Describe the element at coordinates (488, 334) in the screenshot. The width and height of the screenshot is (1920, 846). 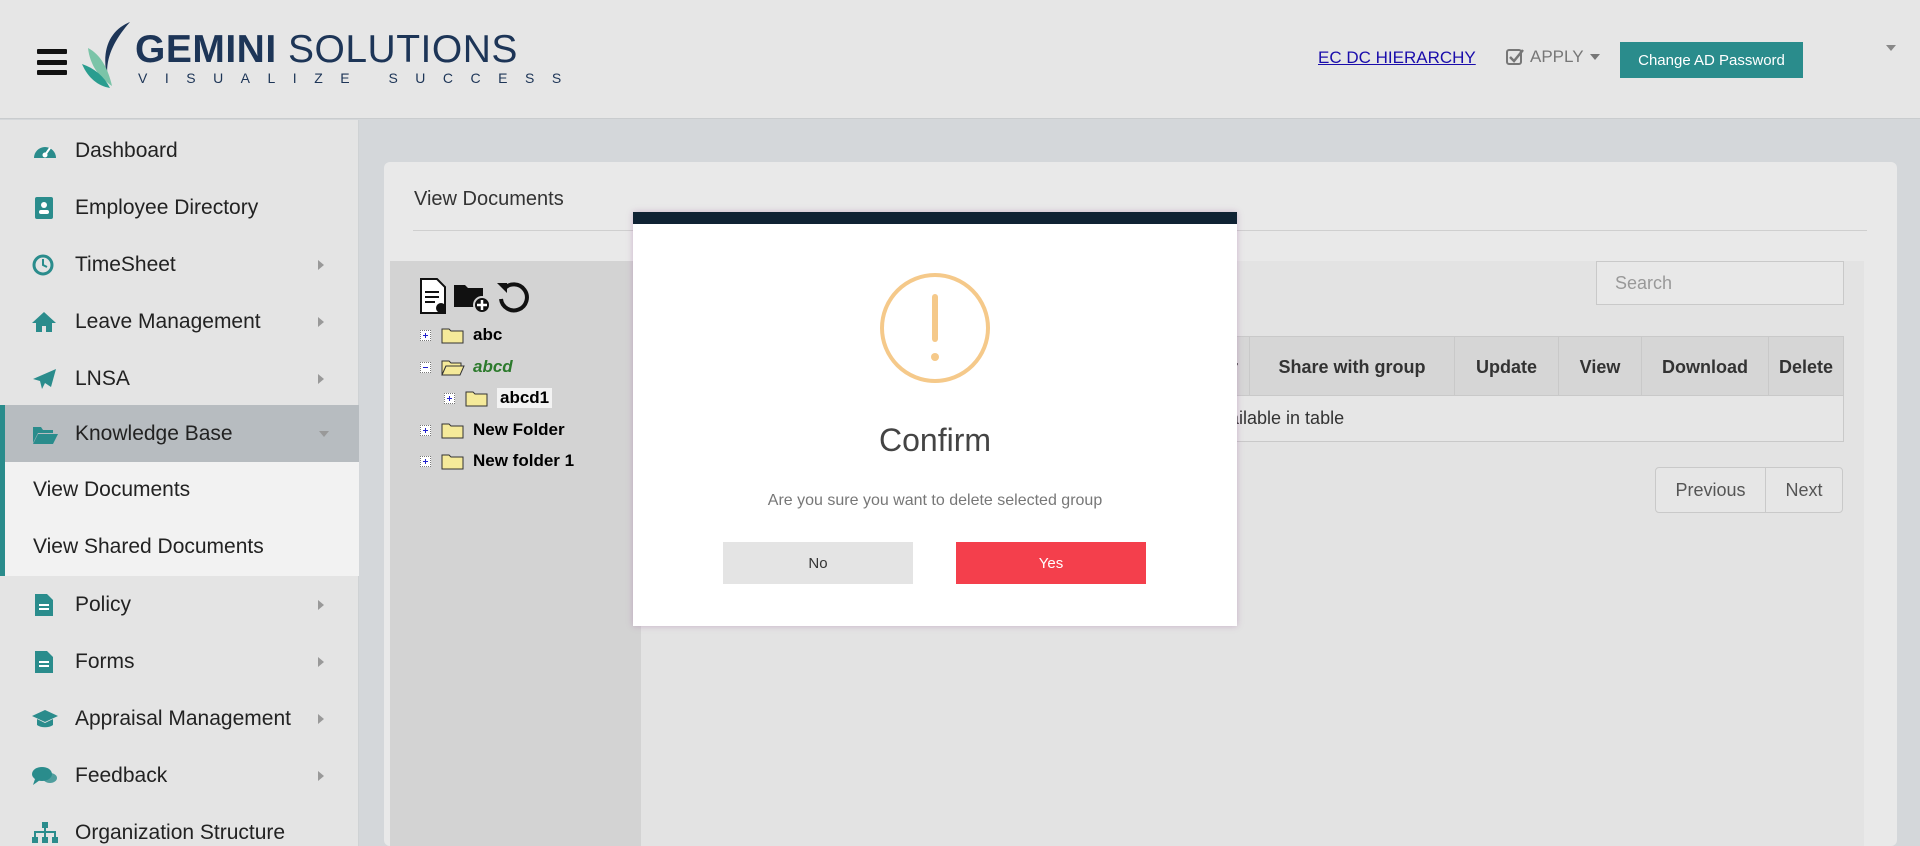
I see `tree-node-label: abc` at that location.